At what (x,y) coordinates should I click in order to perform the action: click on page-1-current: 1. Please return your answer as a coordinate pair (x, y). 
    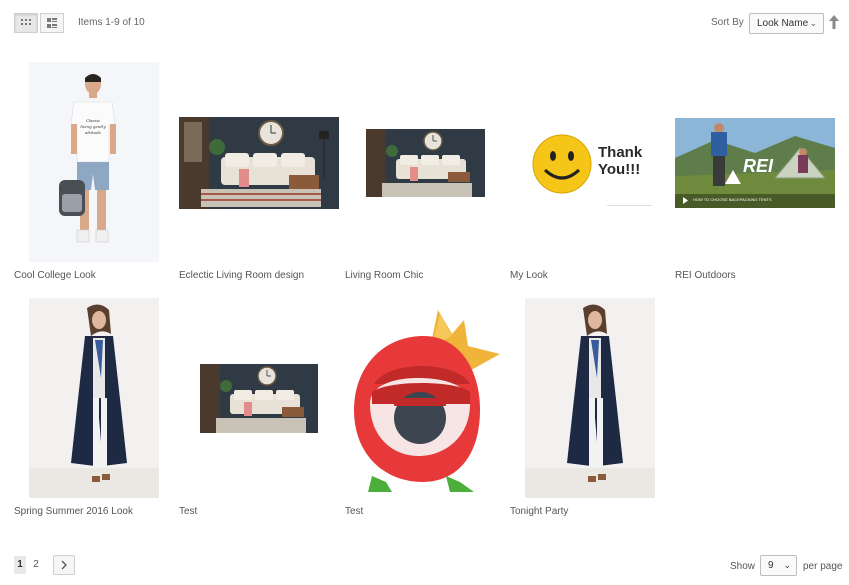
    Looking at the image, I should click on (20, 565).